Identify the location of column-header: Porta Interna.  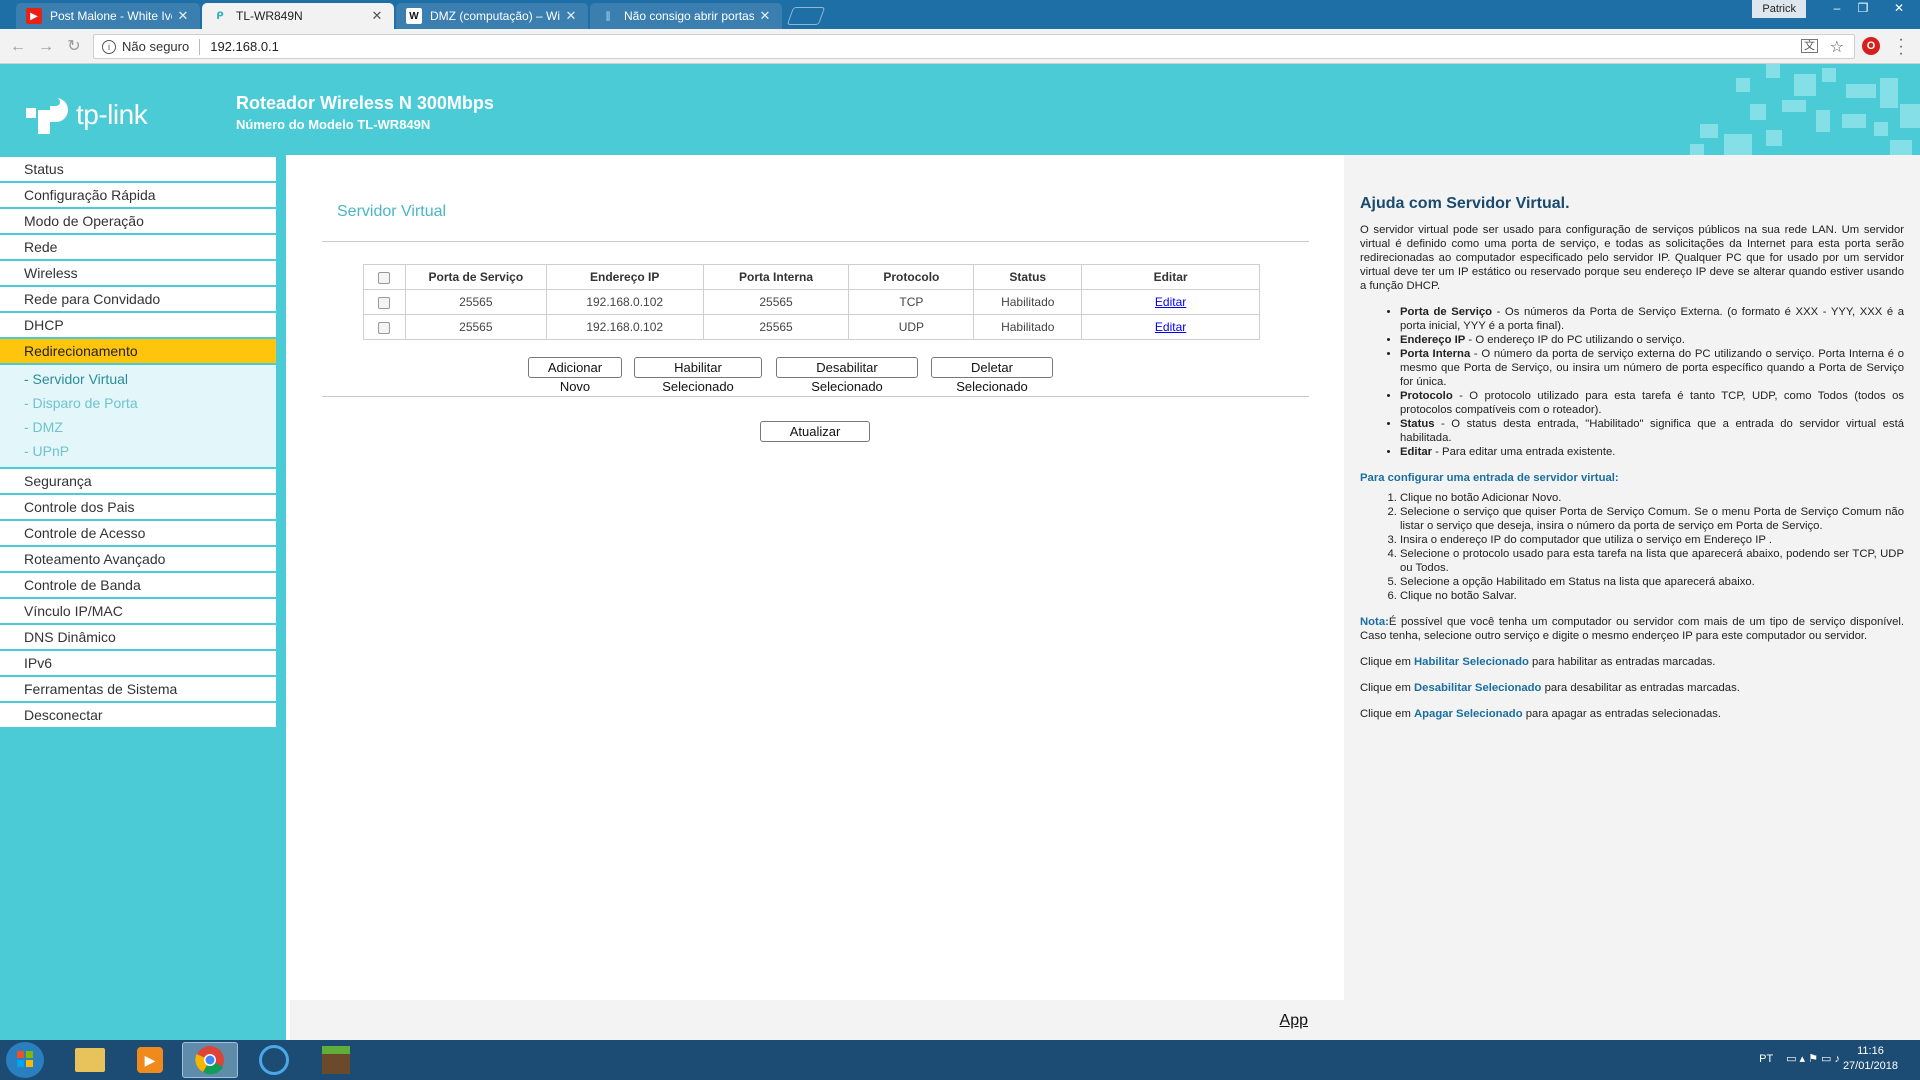
(776, 277).